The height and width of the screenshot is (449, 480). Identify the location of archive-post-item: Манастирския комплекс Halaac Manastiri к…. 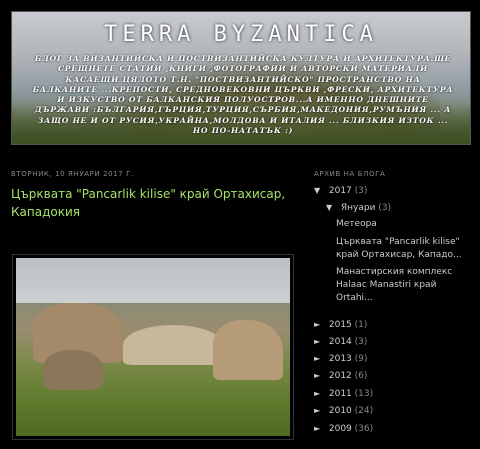
(401, 285).